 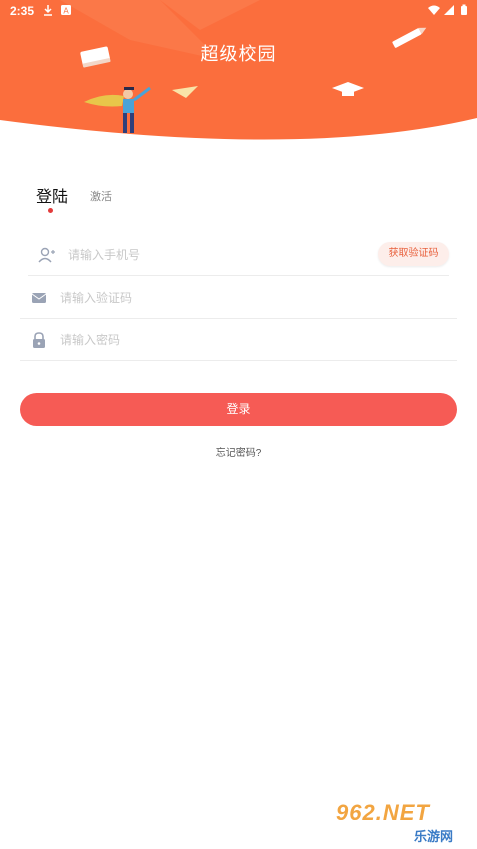 I want to click on envelope-icon, so click(x=39, y=298).